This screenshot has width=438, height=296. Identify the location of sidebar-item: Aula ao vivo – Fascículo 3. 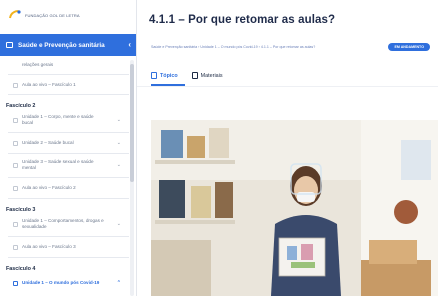
(64, 247).